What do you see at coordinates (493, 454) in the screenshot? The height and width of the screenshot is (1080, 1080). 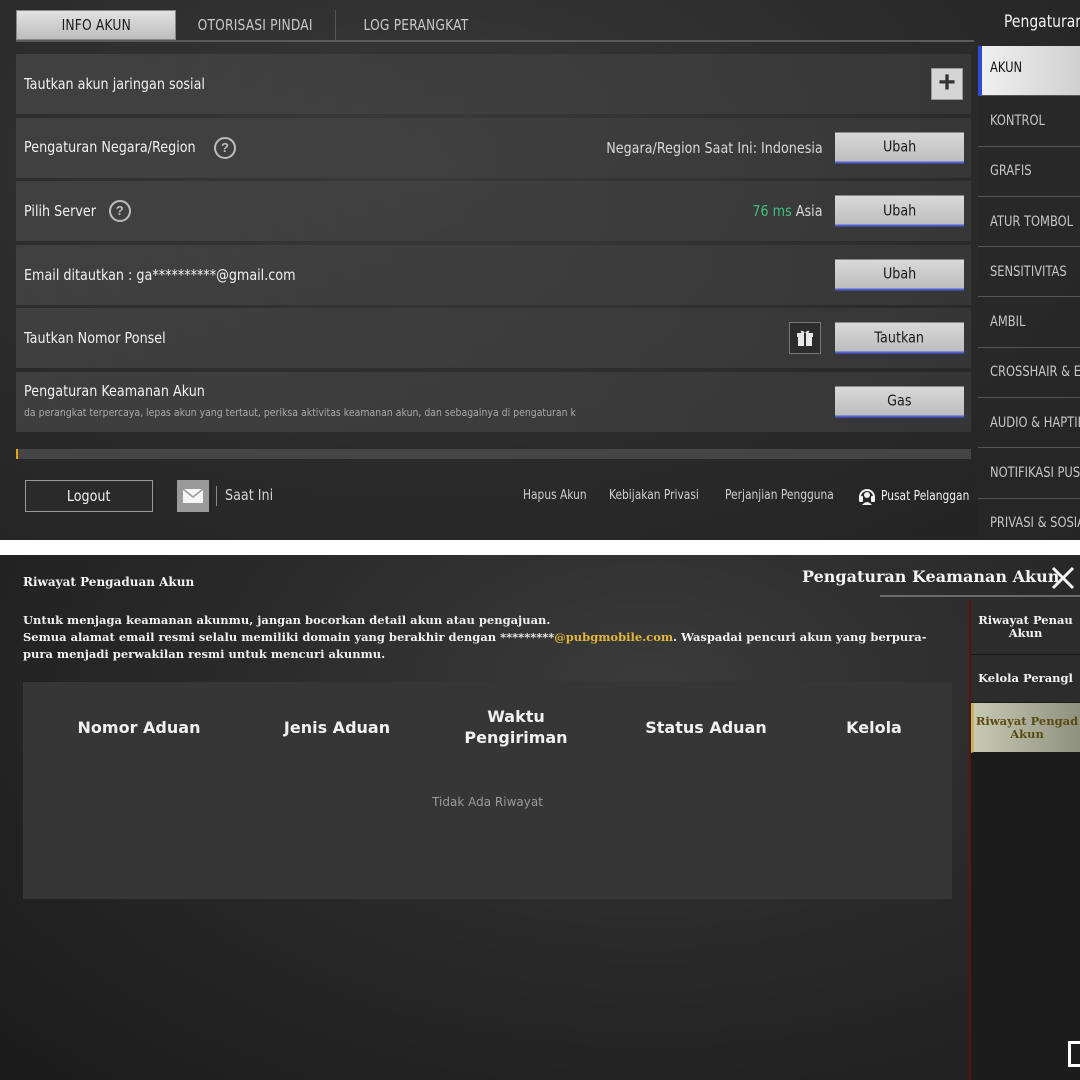 I see `scroll-progress` at bounding box center [493, 454].